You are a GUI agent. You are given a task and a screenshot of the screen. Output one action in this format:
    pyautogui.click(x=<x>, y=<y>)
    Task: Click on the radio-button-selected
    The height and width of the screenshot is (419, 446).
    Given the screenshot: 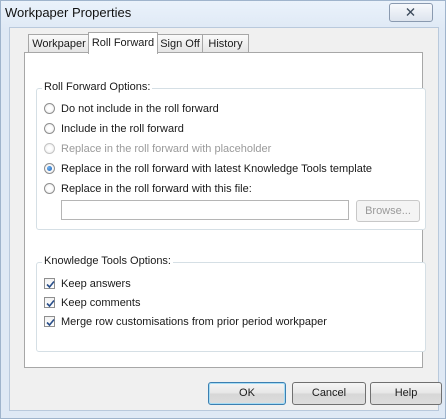 What is the action you would take?
    pyautogui.click(x=49, y=168)
    